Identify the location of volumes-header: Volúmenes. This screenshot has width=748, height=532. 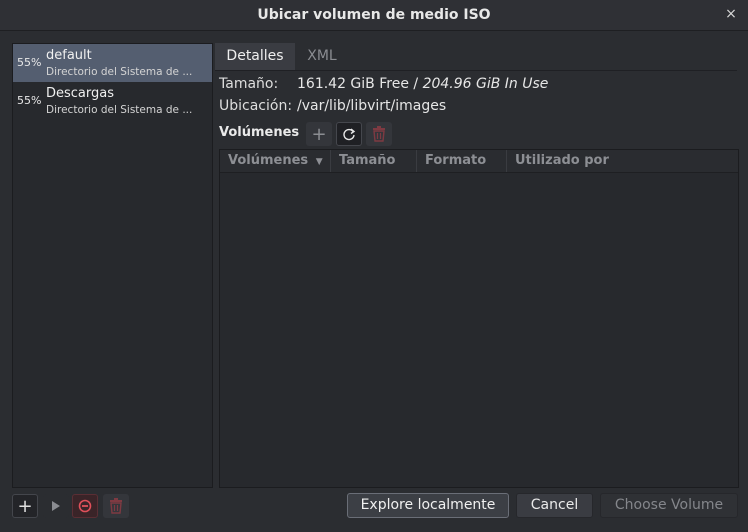
(259, 132).